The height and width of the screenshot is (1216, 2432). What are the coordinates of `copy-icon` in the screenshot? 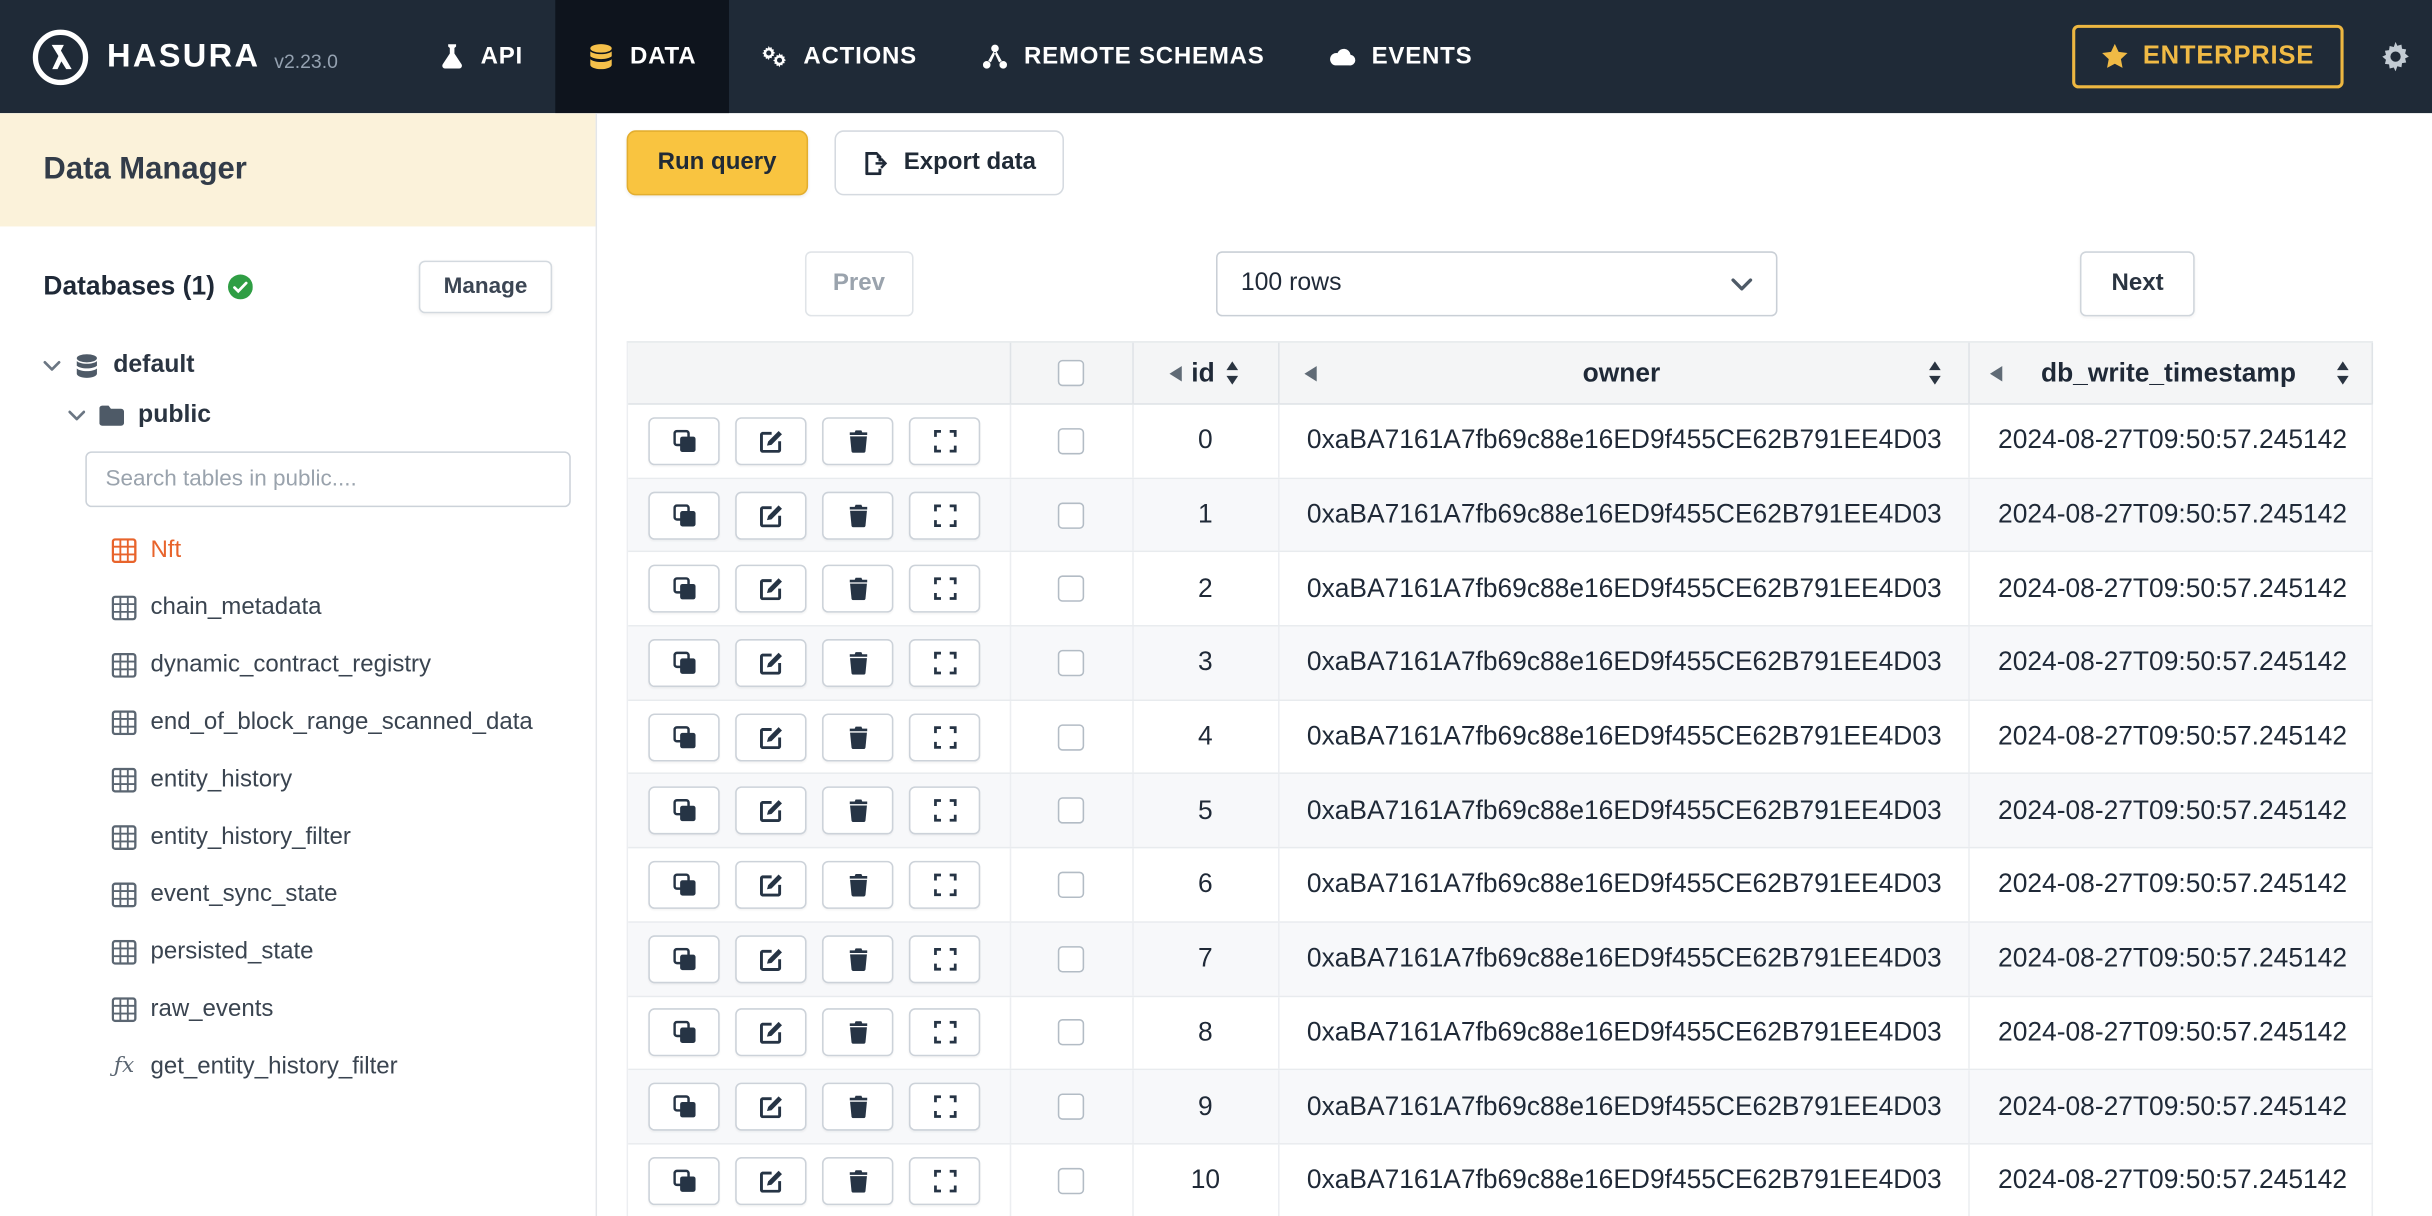 It's located at (683, 736).